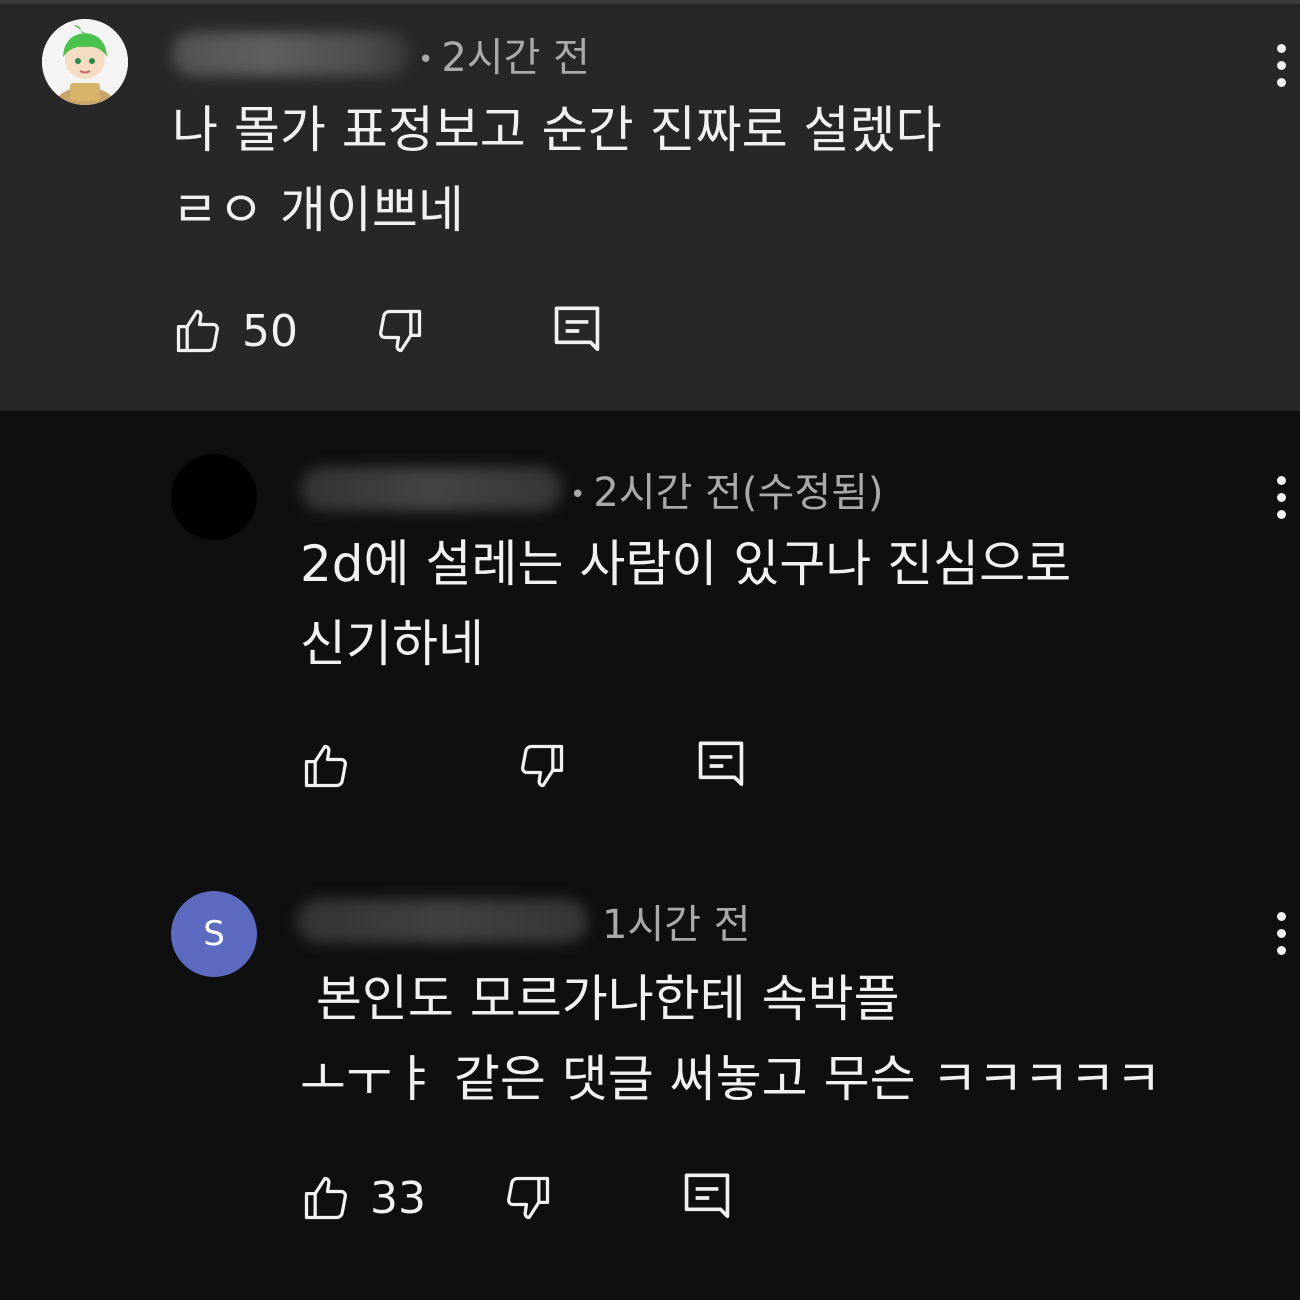 Image resolution: width=1300 pixels, height=1300 pixels. I want to click on like-count: 50, so click(270, 331).